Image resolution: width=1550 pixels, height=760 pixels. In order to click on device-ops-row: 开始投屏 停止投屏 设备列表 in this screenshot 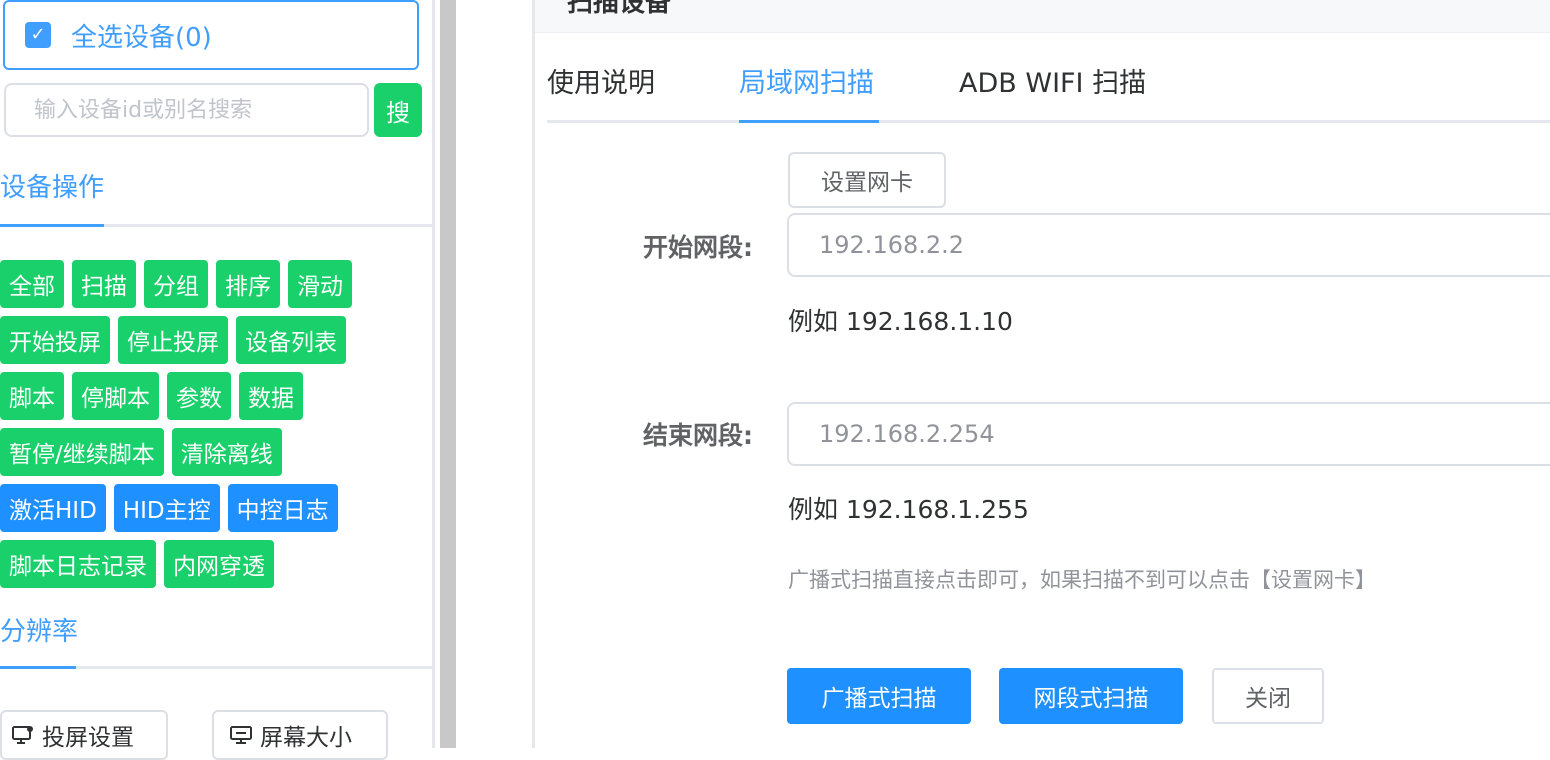, I will do `click(215, 340)`.